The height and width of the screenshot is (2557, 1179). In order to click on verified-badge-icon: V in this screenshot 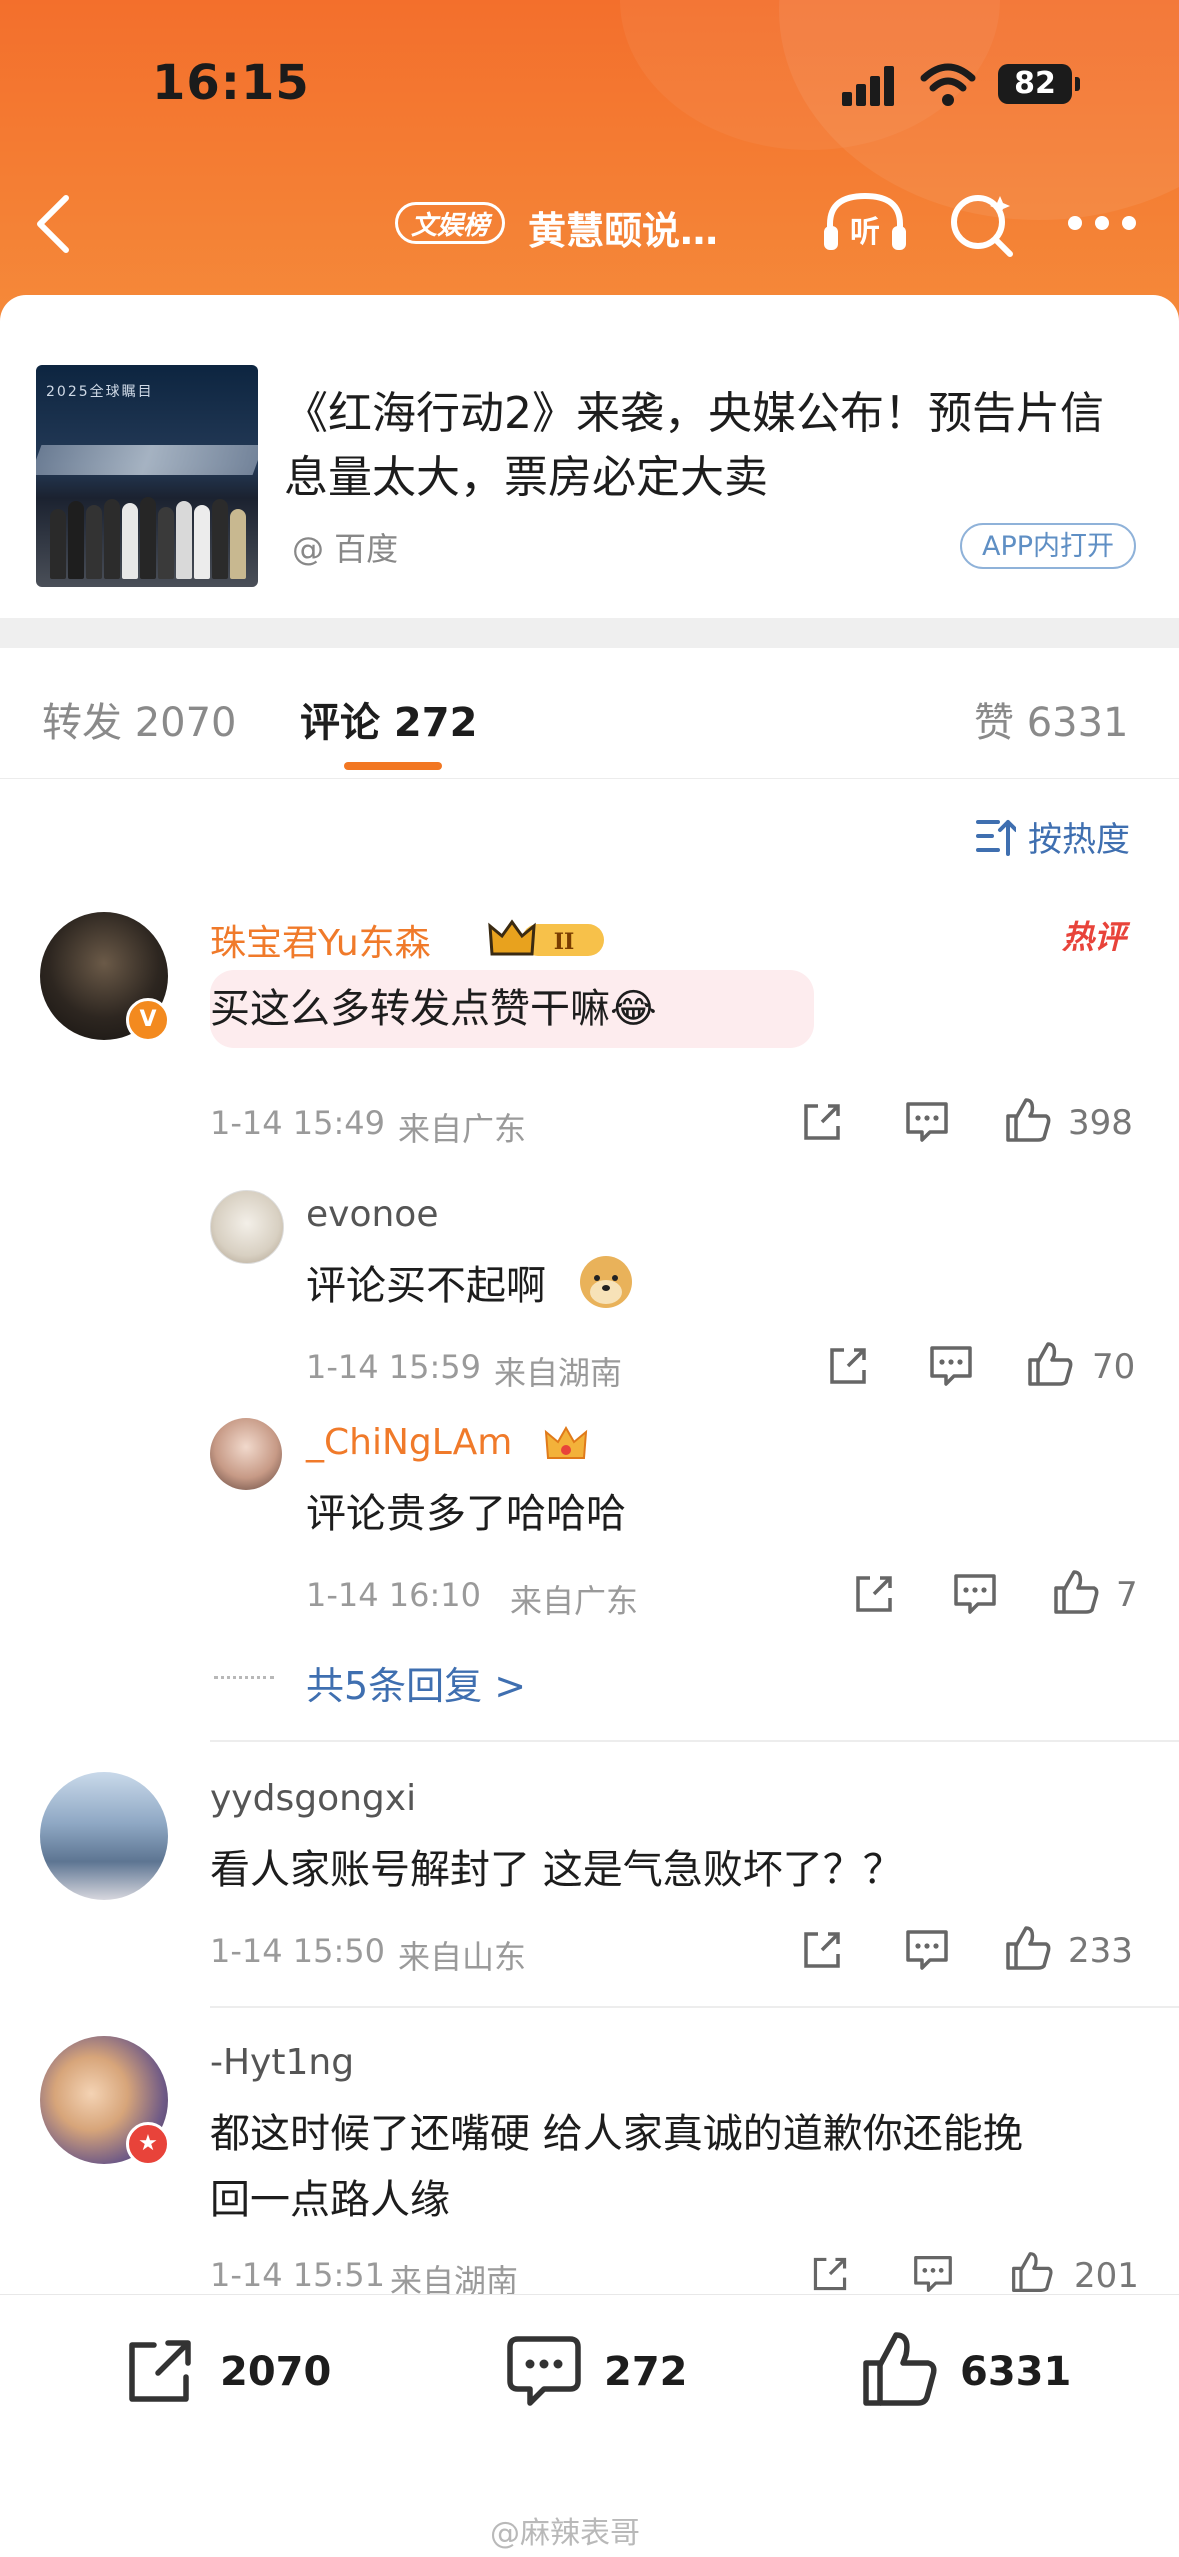, I will do `click(148, 1020)`.